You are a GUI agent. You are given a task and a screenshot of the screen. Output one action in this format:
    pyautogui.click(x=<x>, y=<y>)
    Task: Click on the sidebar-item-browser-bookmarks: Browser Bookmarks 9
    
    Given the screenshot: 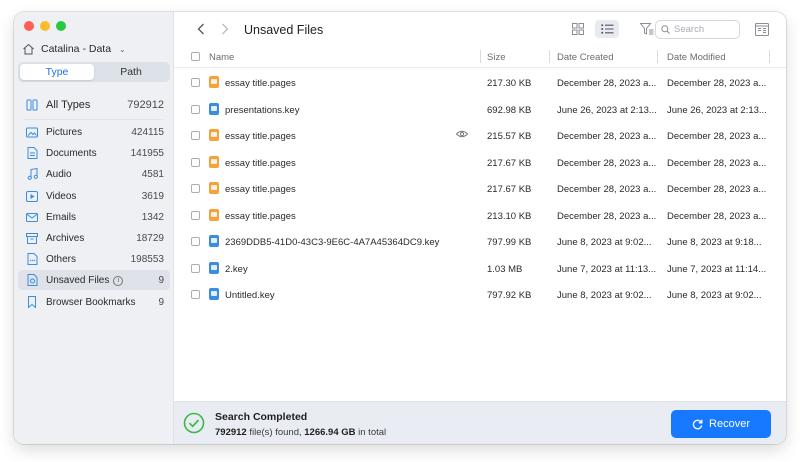 What is the action you would take?
    pyautogui.click(x=94, y=302)
    